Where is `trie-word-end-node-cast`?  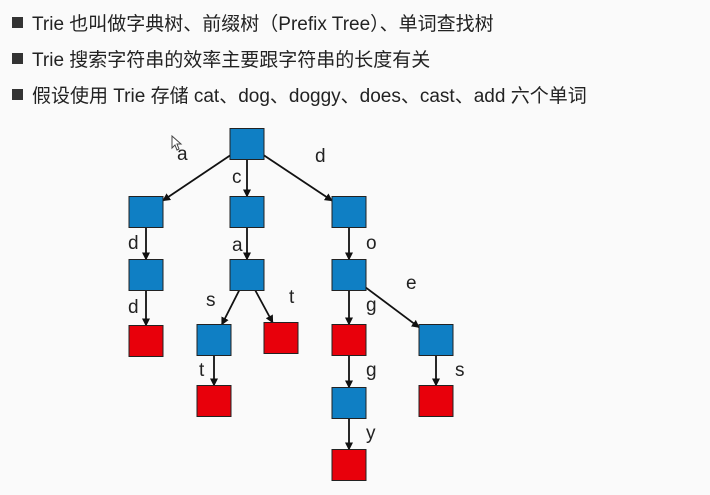 trie-word-end-node-cast is located at coordinates (214, 401).